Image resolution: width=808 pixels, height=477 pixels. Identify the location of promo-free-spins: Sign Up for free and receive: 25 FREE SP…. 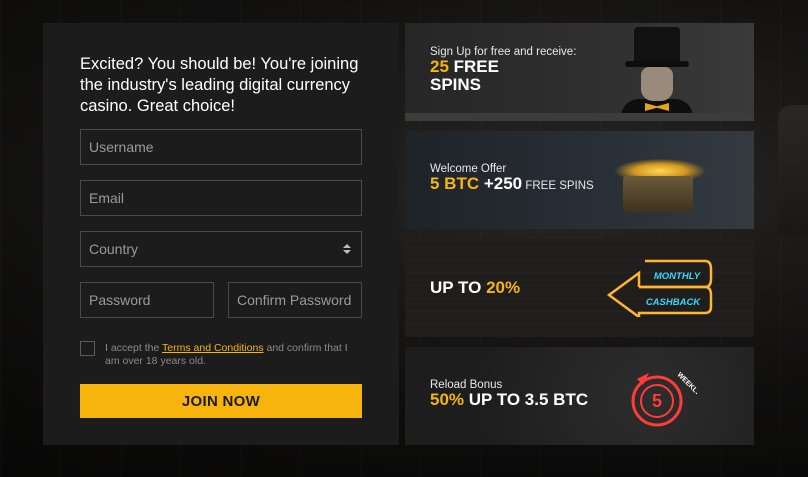
(579, 72).